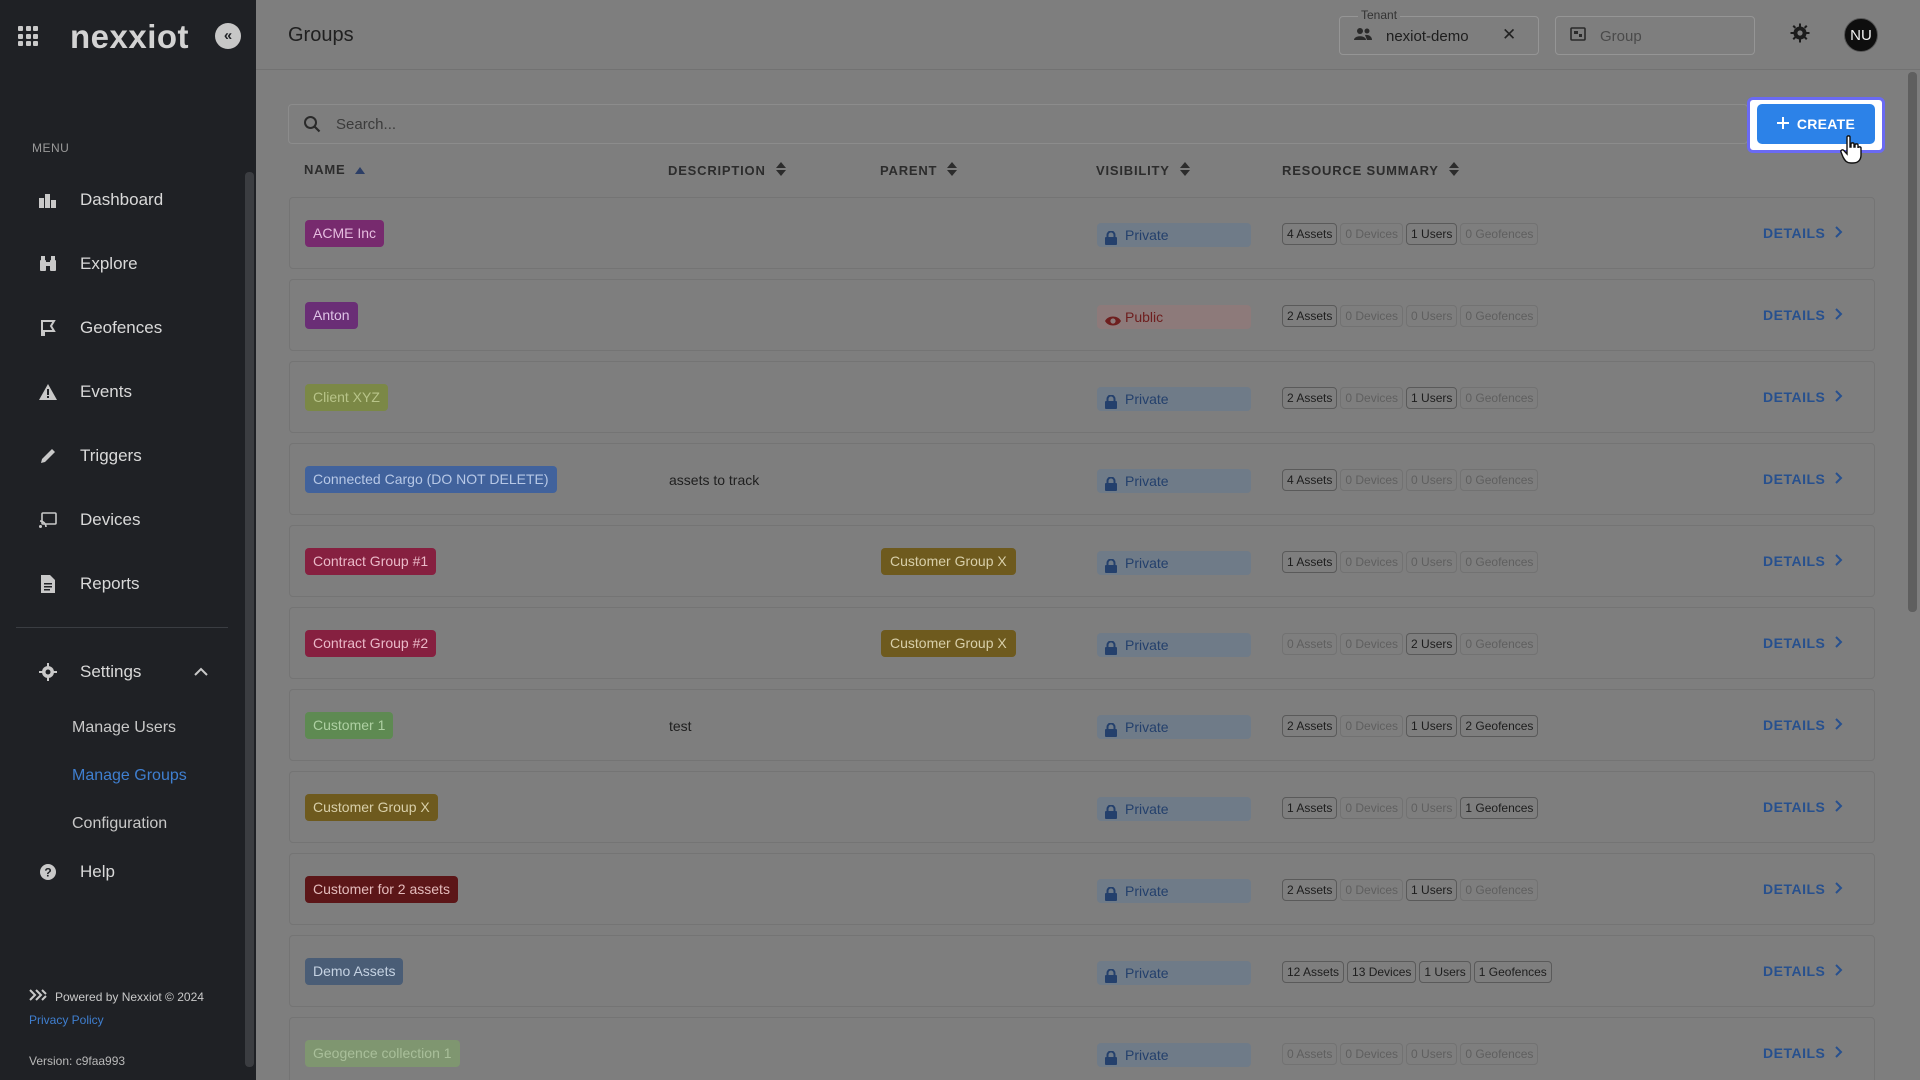 The width and height of the screenshot is (1920, 1080). I want to click on group-name-chip: Contract Group #2, so click(371, 643).